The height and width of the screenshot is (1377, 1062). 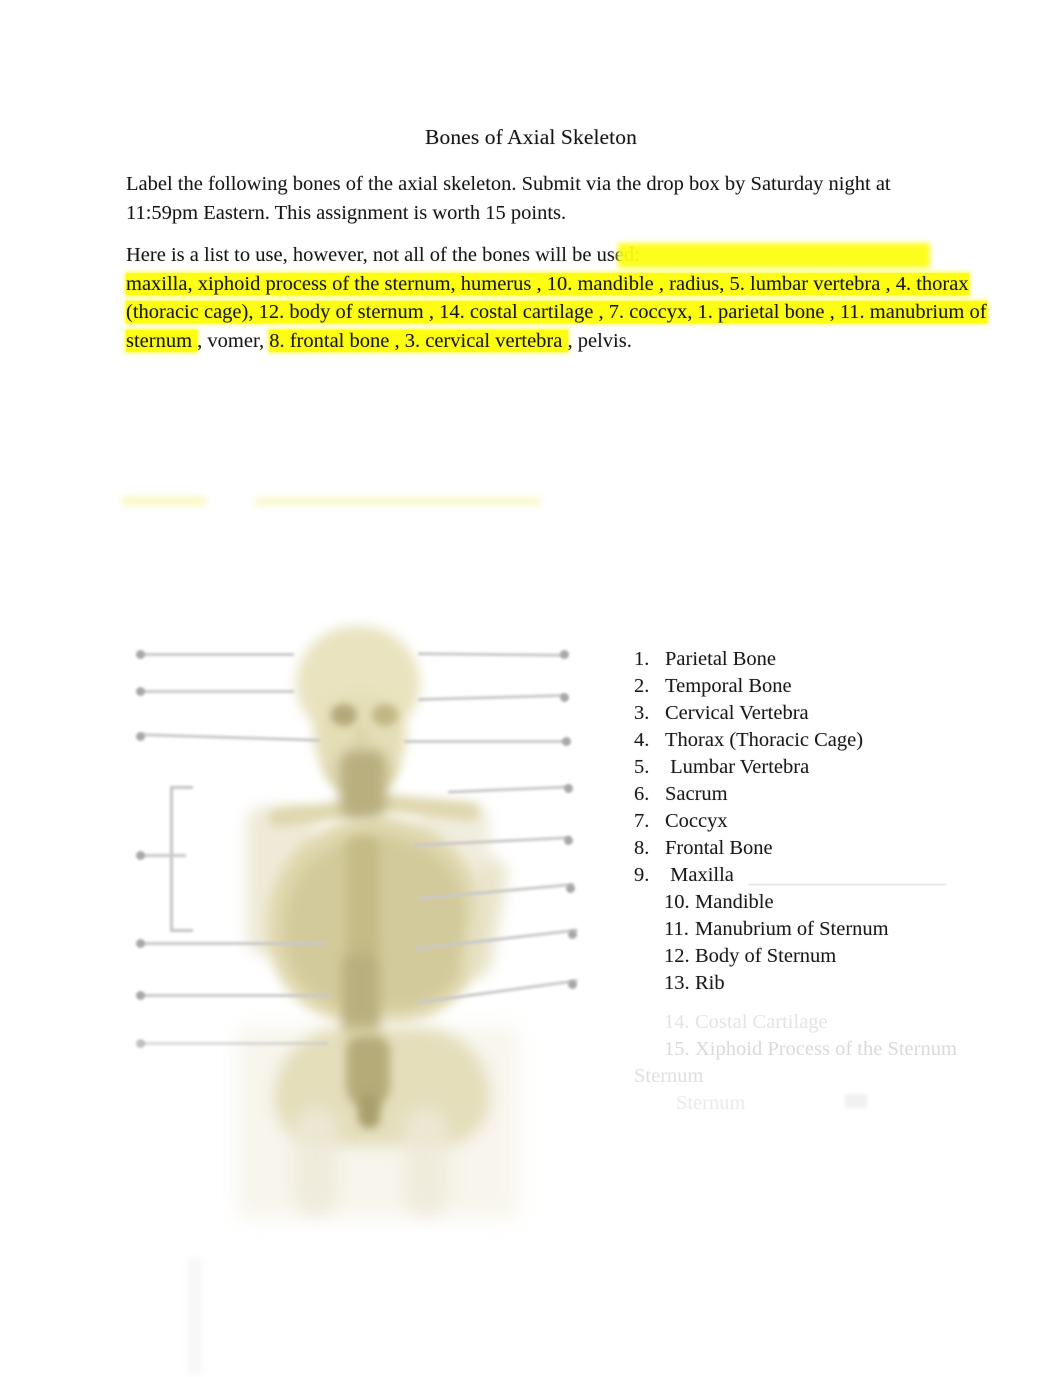 I want to click on list-item-number: 6., so click(x=642, y=794).